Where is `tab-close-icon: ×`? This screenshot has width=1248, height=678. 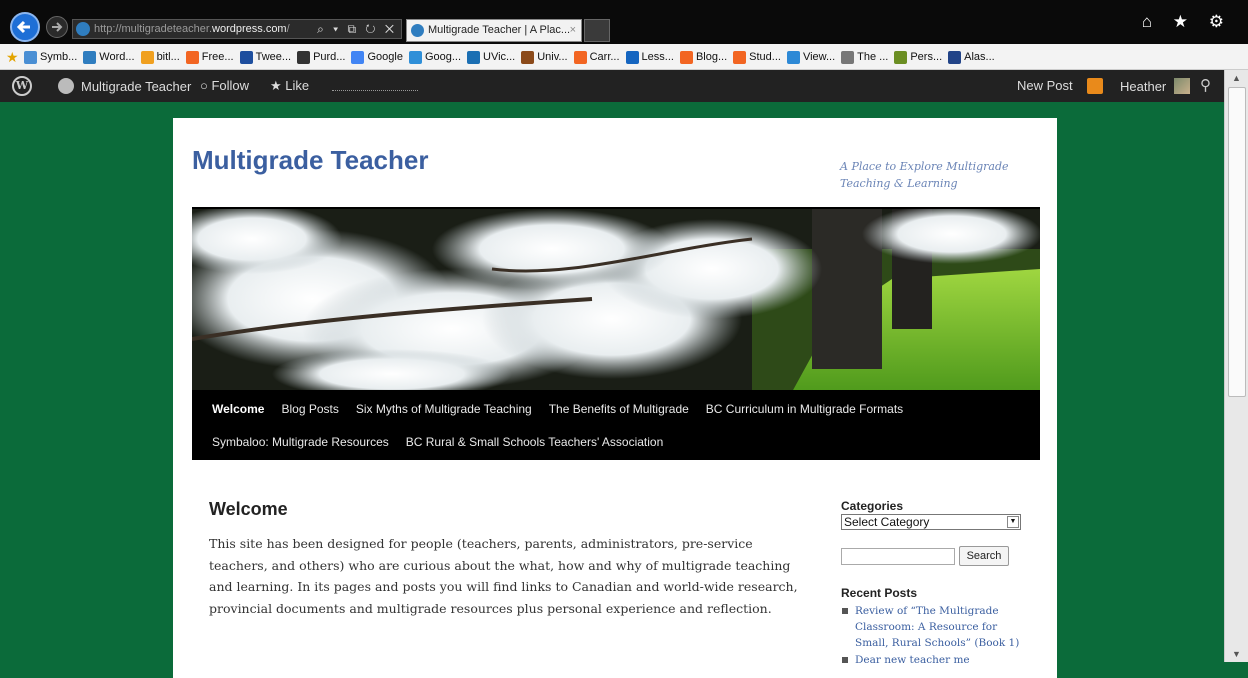 tab-close-icon: × is located at coordinates (573, 30).